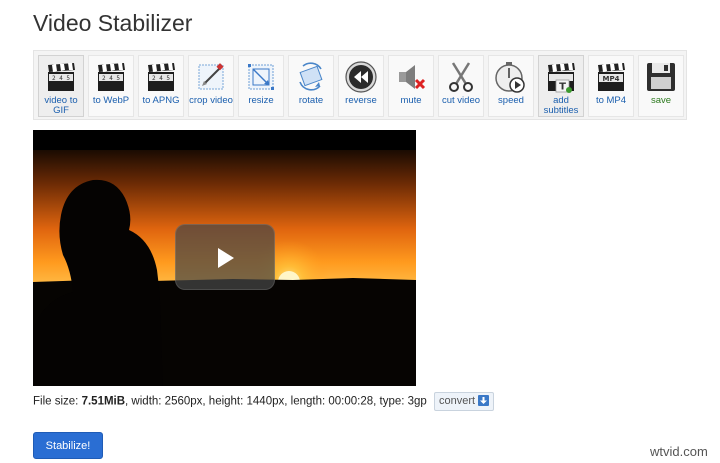  I want to click on subtitles-icon: T, so click(561, 78).